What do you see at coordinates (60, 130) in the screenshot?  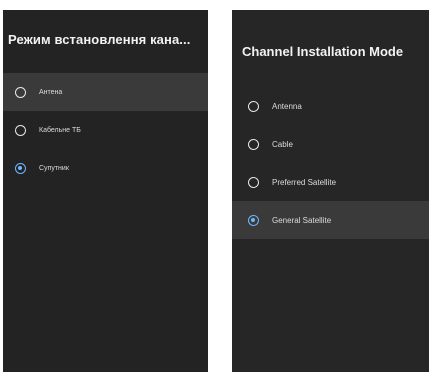 I see `option-label: Кабельне ТБ` at bounding box center [60, 130].